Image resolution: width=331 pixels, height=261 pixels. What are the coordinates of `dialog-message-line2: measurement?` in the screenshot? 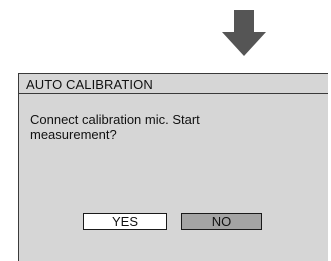 It's located at (73, 134).